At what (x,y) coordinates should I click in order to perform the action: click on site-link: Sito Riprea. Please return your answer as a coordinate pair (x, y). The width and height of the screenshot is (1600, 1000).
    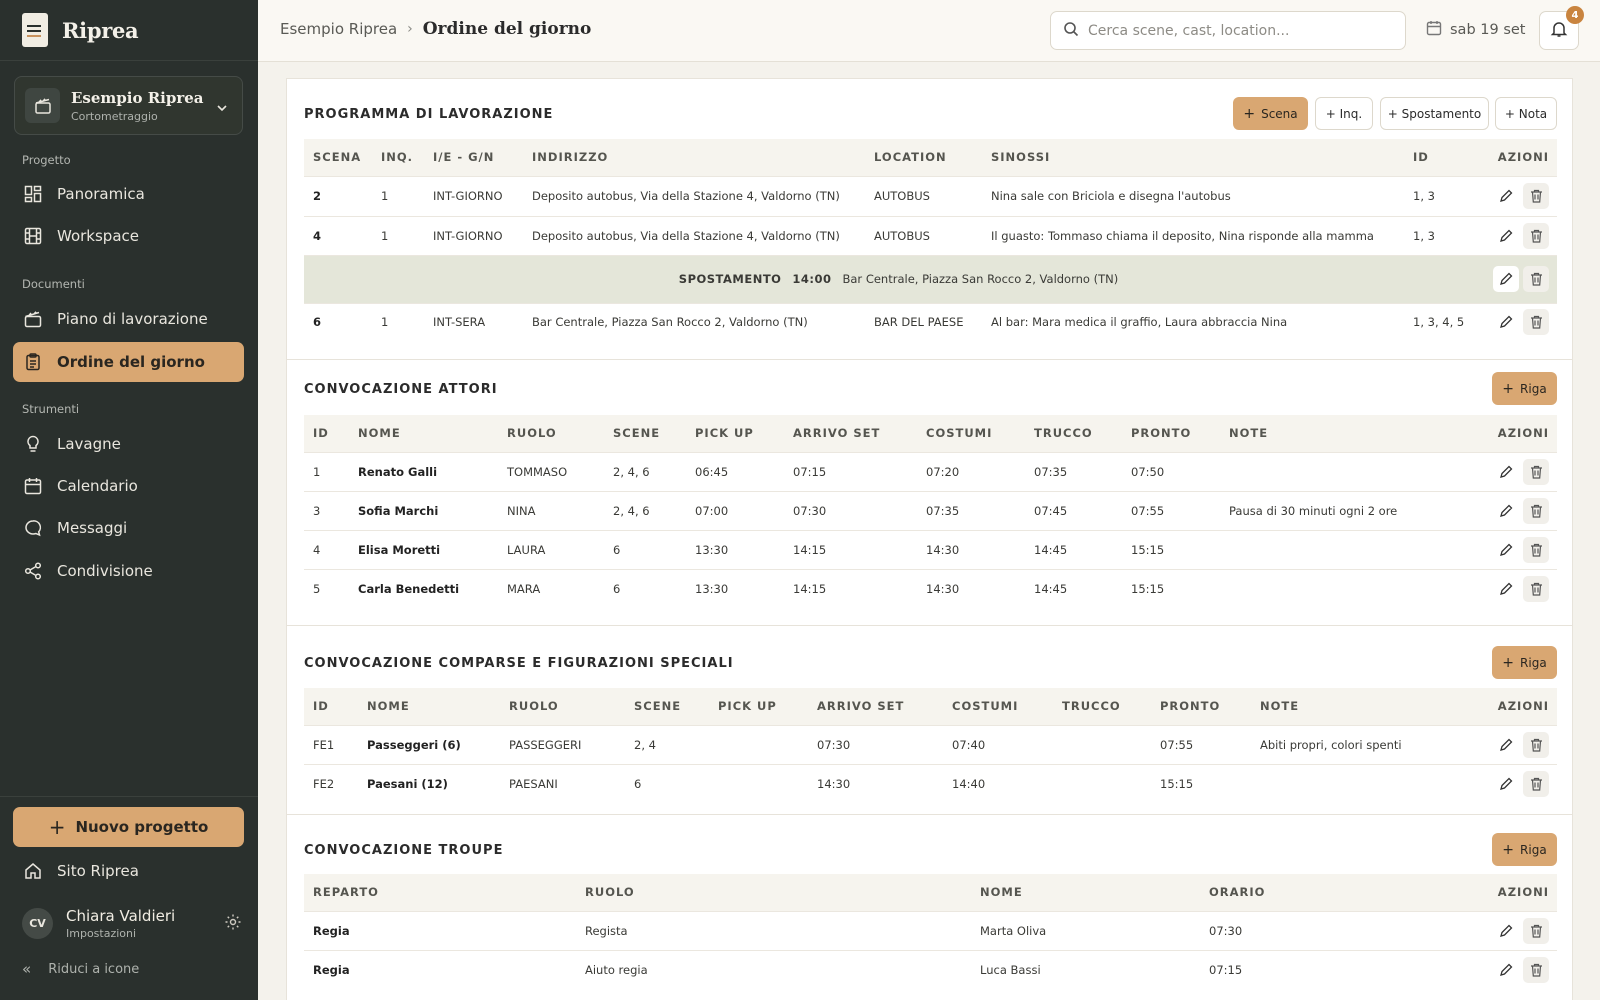
    Looking at the image, I should click on (128, 871).